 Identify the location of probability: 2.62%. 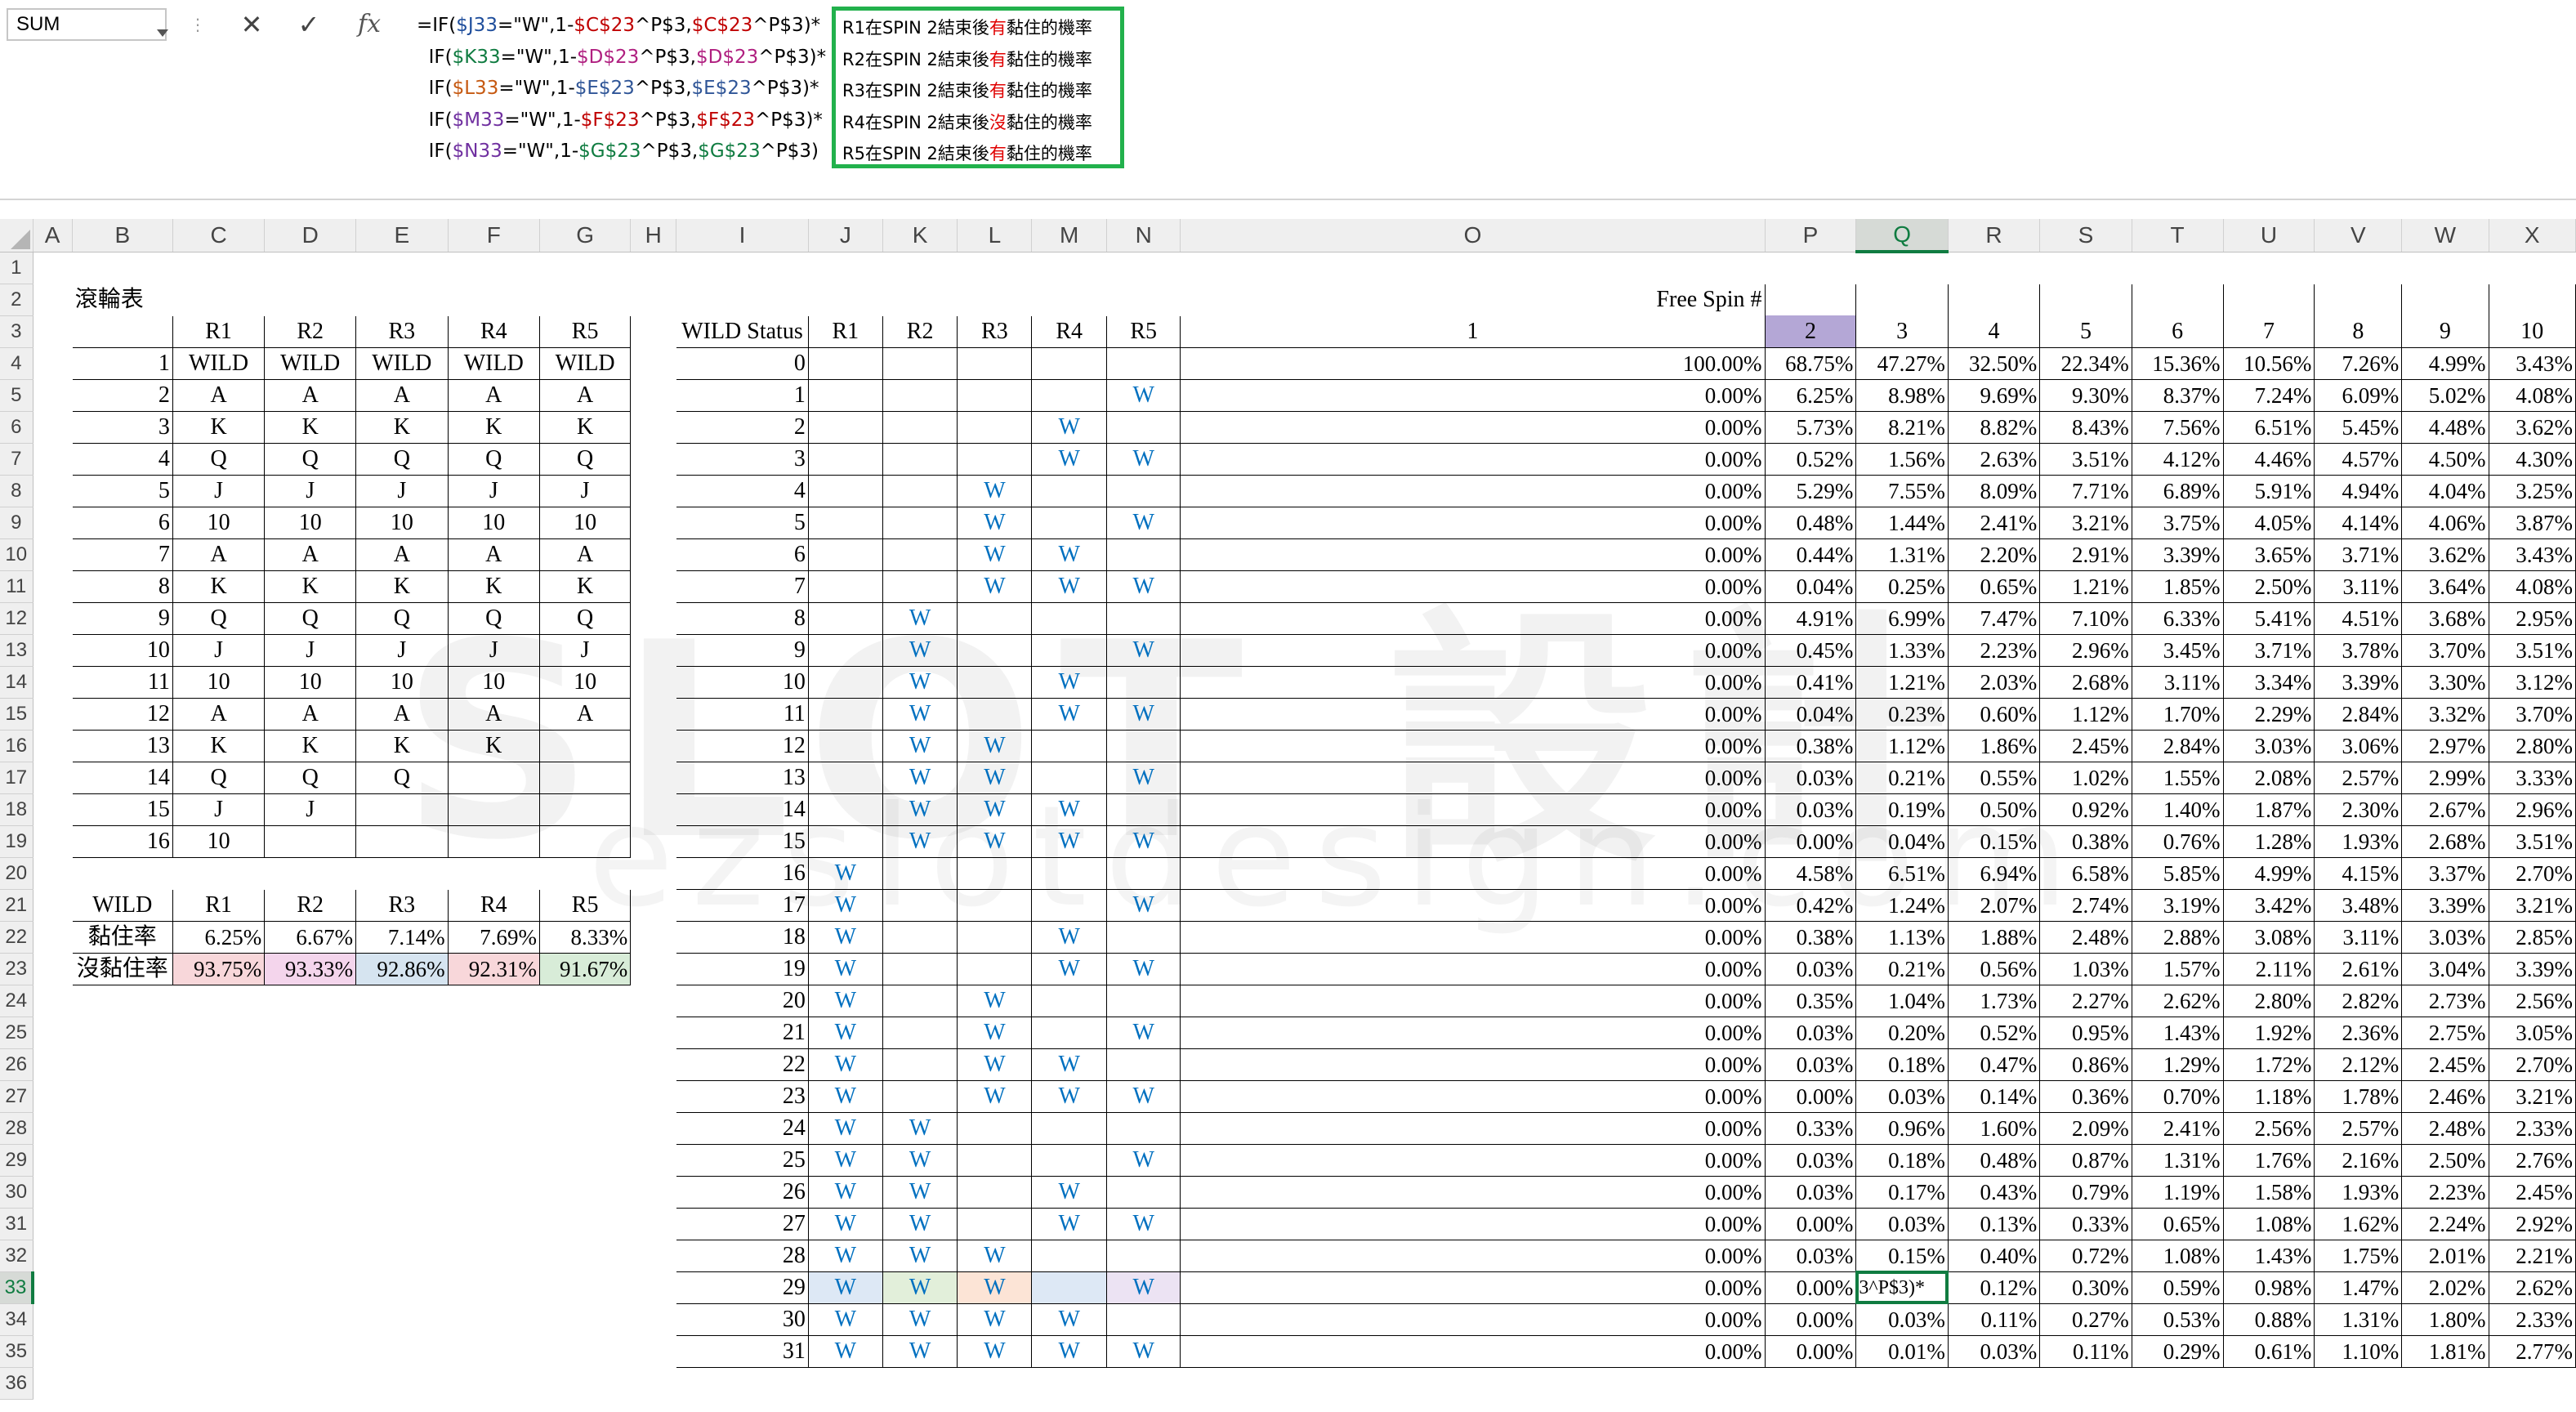
(2532, 1287).